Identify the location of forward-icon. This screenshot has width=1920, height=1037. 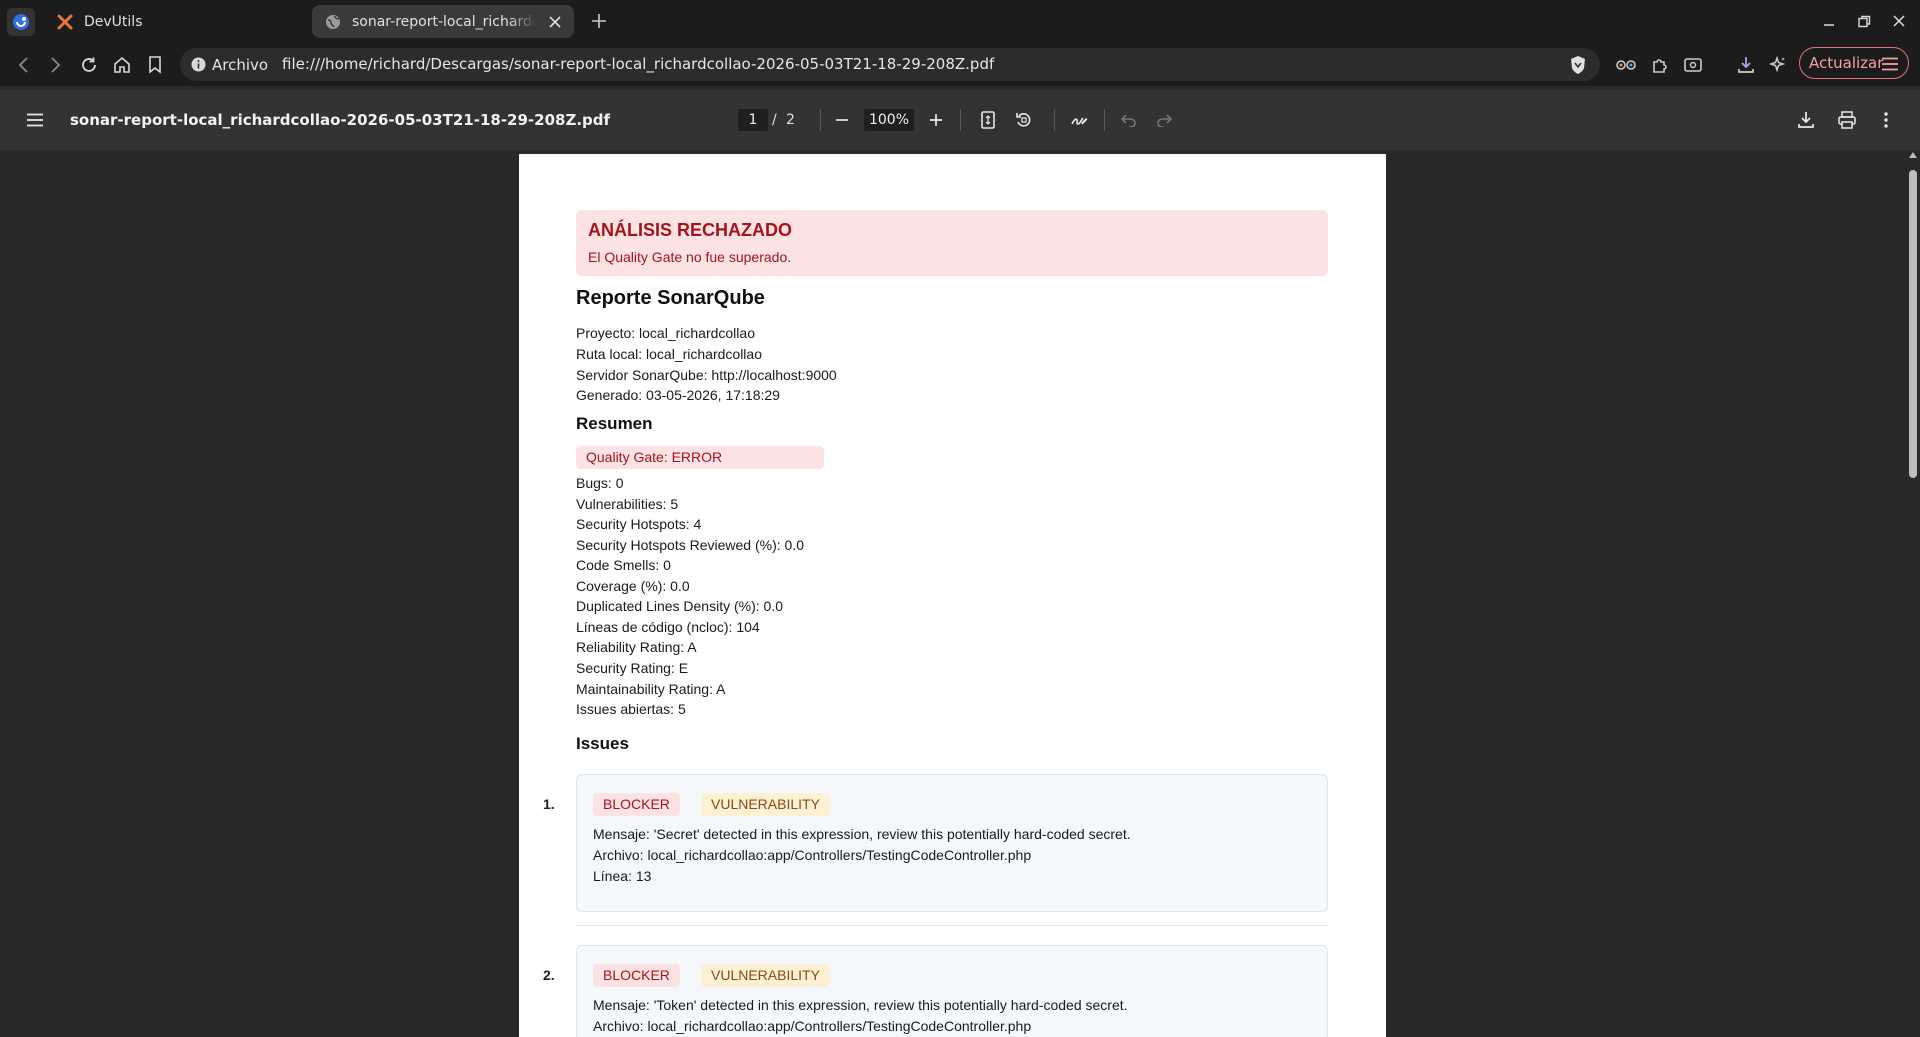
(55, 65).